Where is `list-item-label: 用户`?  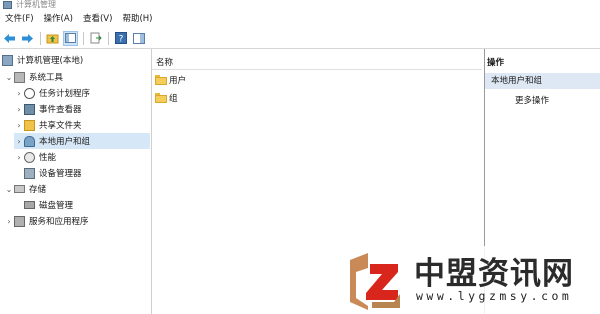 list-item-label: 用户 is located at coordinates (178, 81).